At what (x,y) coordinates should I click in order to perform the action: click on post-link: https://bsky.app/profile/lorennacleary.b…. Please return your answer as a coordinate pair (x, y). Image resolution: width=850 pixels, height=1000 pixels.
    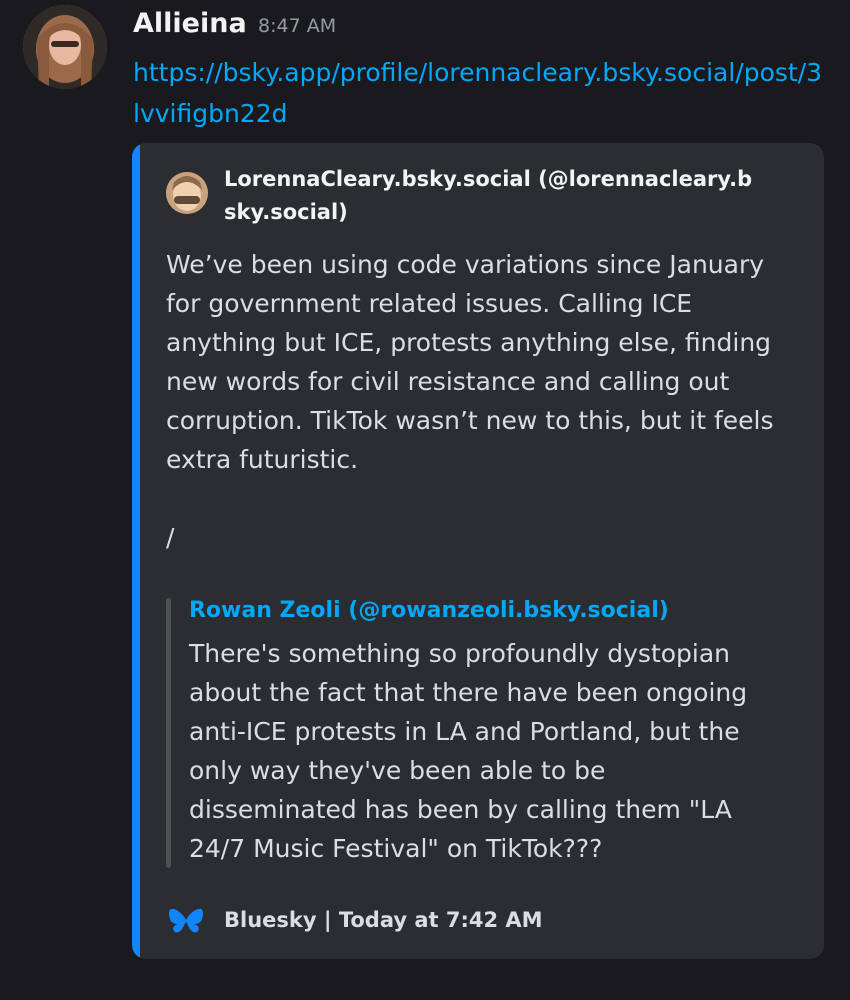
    Looking at the image, I should click on (478, 93).